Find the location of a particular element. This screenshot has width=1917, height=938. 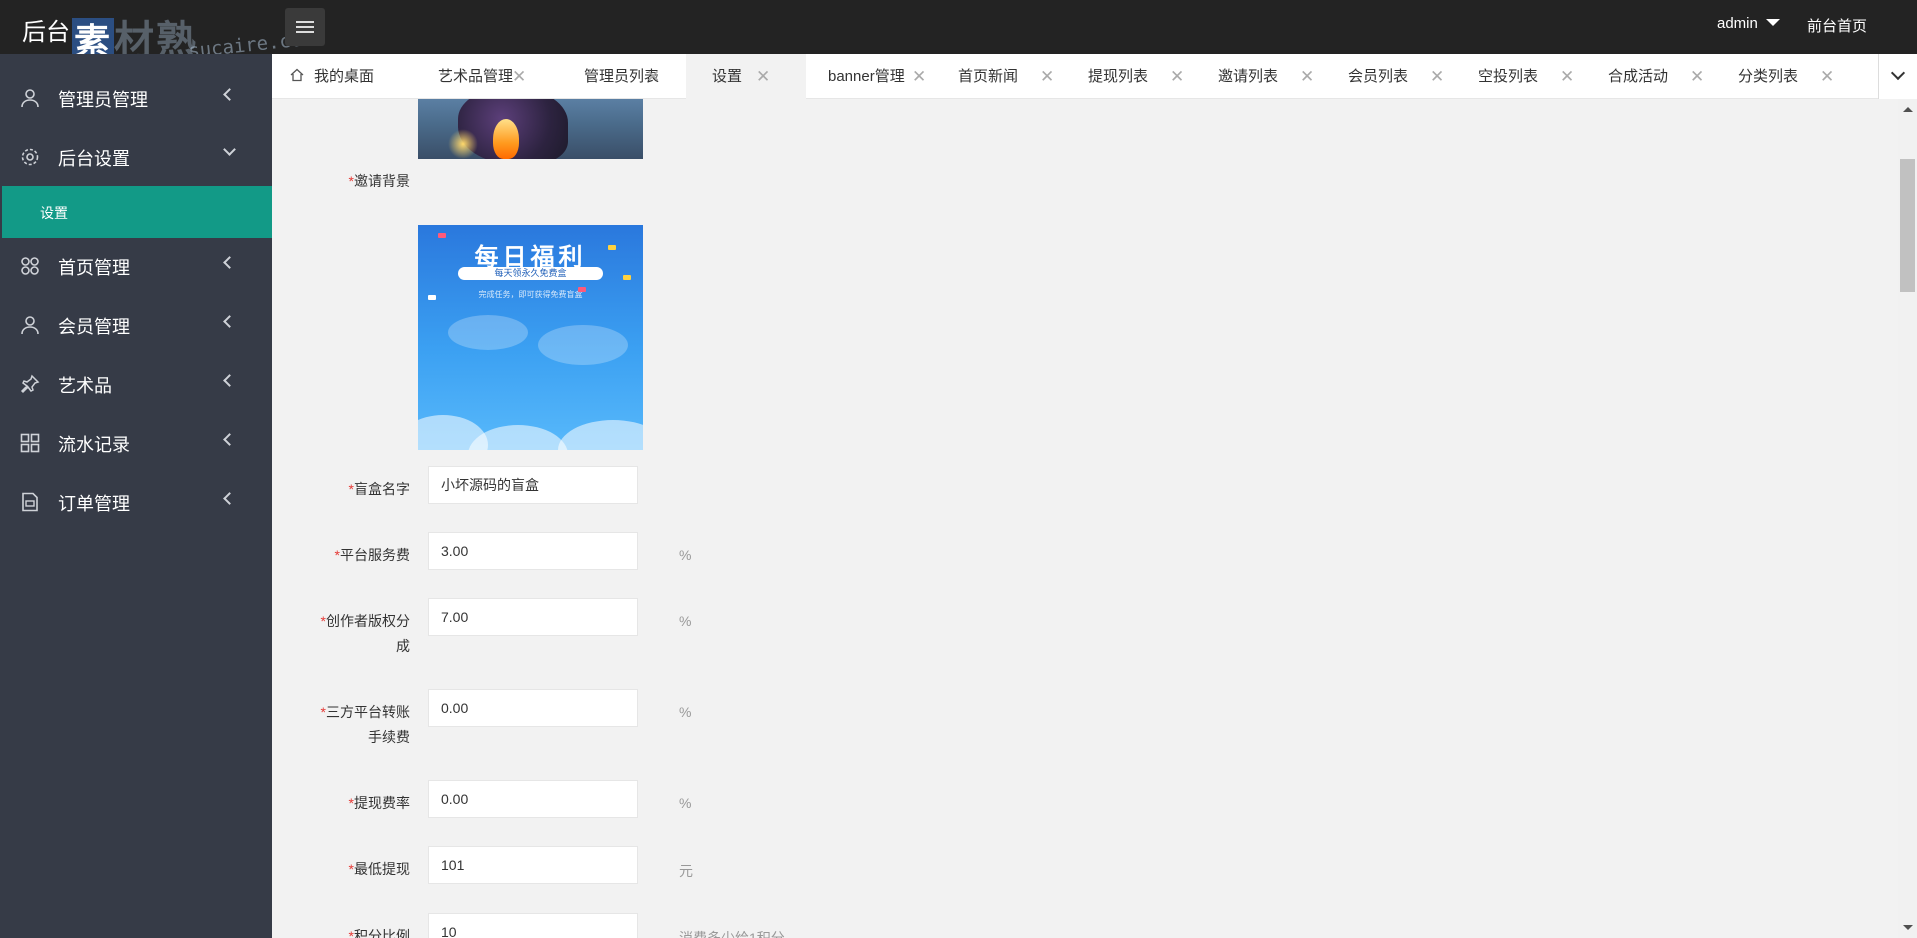

scroll-down-icon is located at coordinates (1908, 927).